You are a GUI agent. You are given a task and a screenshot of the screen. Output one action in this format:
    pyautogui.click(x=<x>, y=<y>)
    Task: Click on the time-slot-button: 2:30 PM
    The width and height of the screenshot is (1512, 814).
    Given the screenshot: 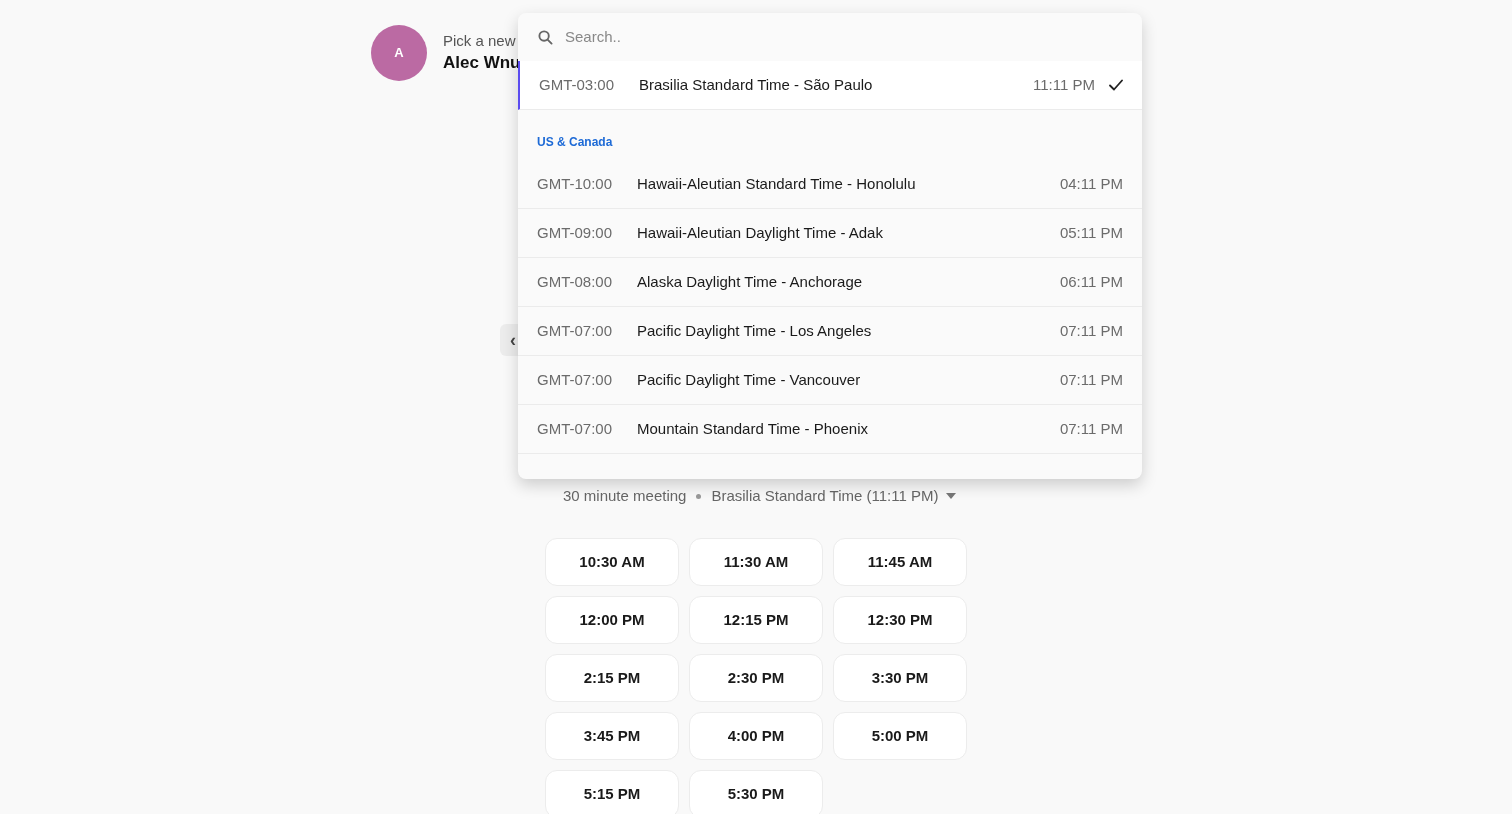 What is the action you would take?
    pyautogui.click(x=756, y=678)
    